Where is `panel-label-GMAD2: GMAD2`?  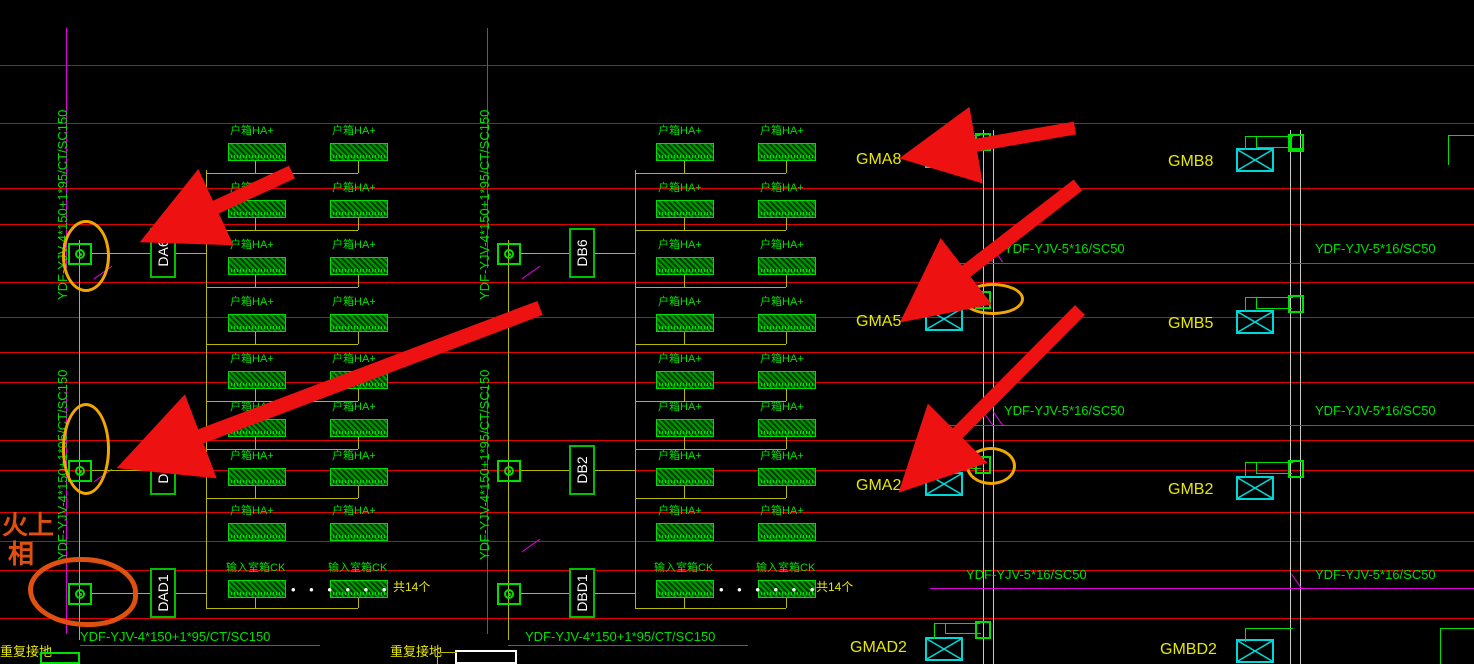 panel-label-GMAD2: GMAD2 is located at coordinates (878, 647).